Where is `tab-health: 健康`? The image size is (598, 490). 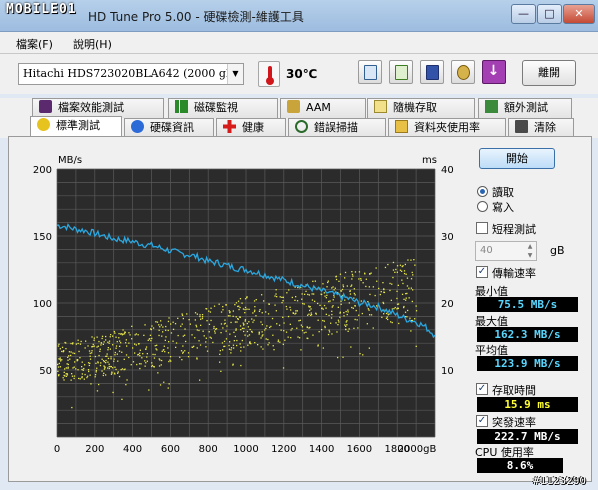 tab-health: 健康 is located at coordinates (251, 128).